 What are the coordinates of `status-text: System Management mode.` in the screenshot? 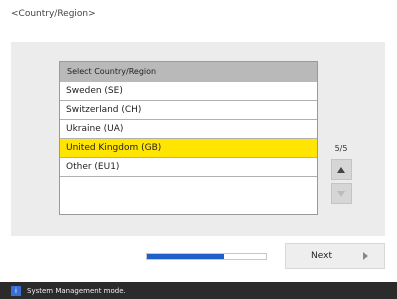 It's located at (76, 290).